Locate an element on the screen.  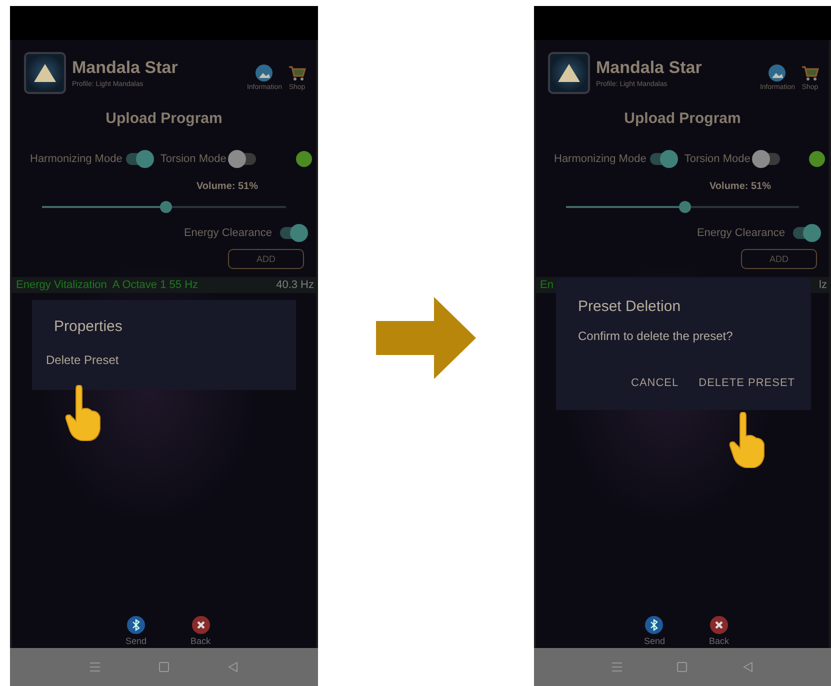
dialog-button: CANCEL is located at coordinates (655, 383).